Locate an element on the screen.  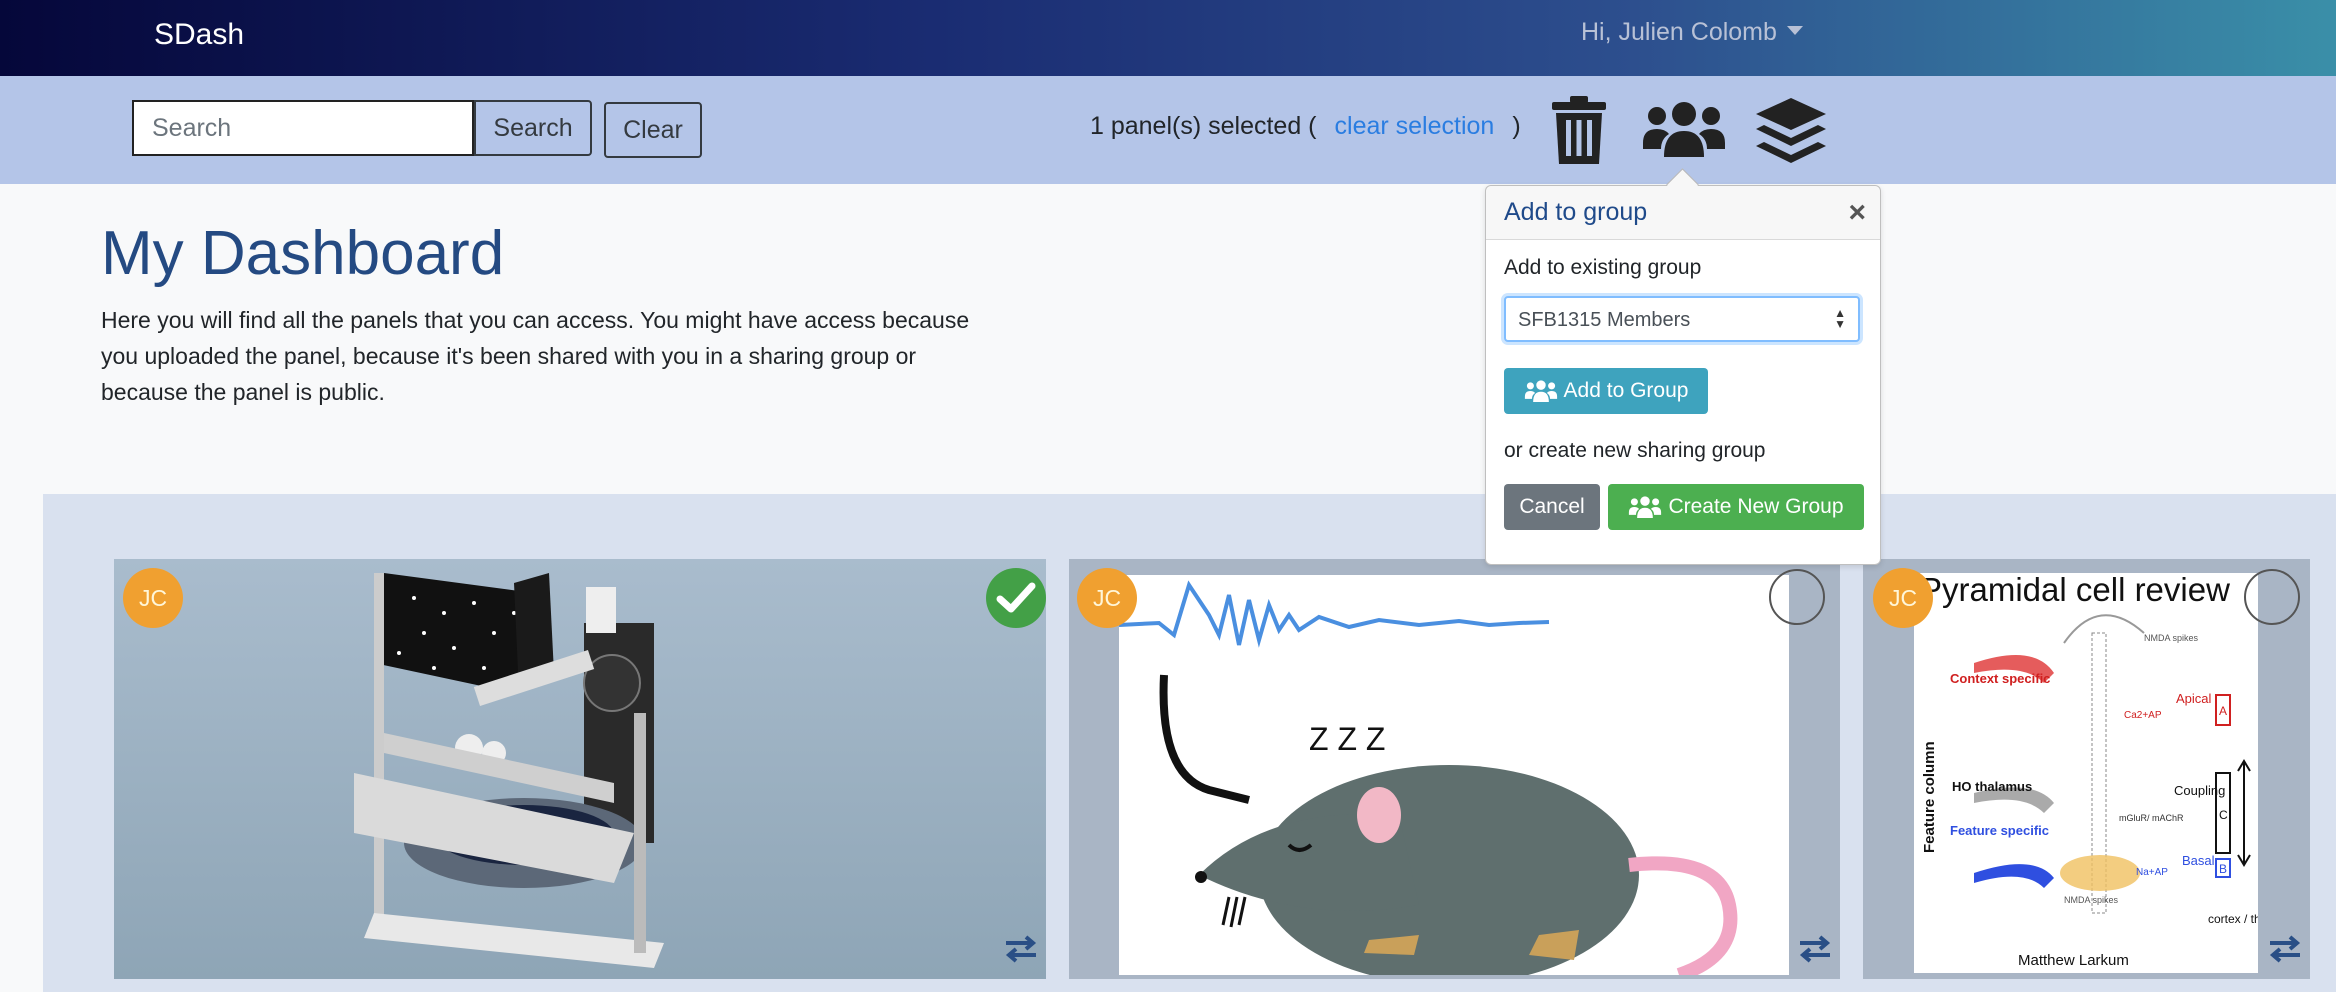
label-feature-column: Feature column is located at coordinates (1929, 797).